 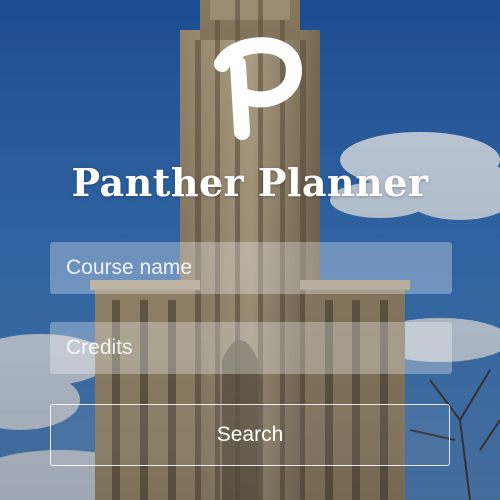 I want to click on panther-p-logo-icon, so click(x=258, y=88).